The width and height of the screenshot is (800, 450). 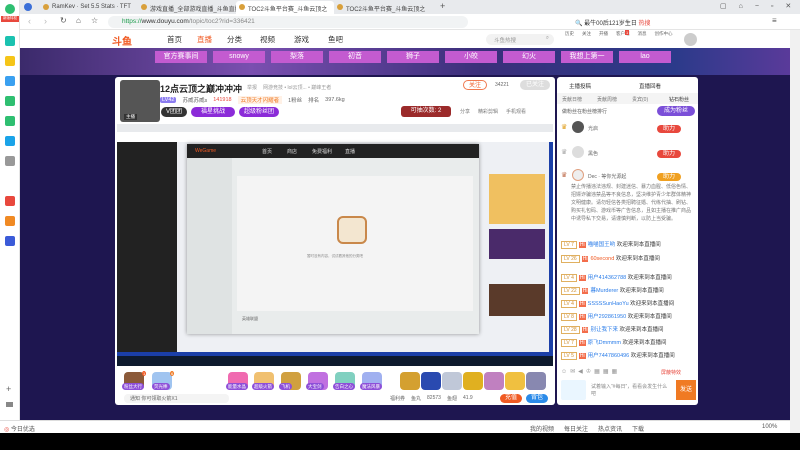 What do you see at coordinates (10, 9) in the screenshot?
I see `browser-logo-icon` at bounding box center [10, 9].